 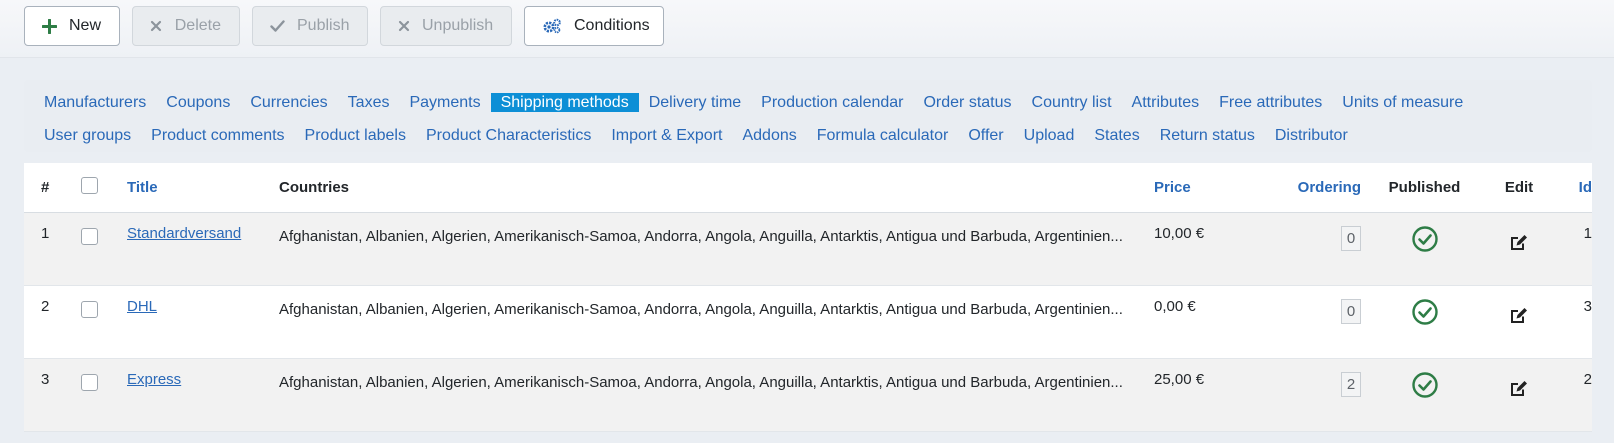 What do you see at coordinates (564, 102) in the screenshot?
I see `submenu-item-shipping-methods: Shipping methods` at bounding box center [564, 102].